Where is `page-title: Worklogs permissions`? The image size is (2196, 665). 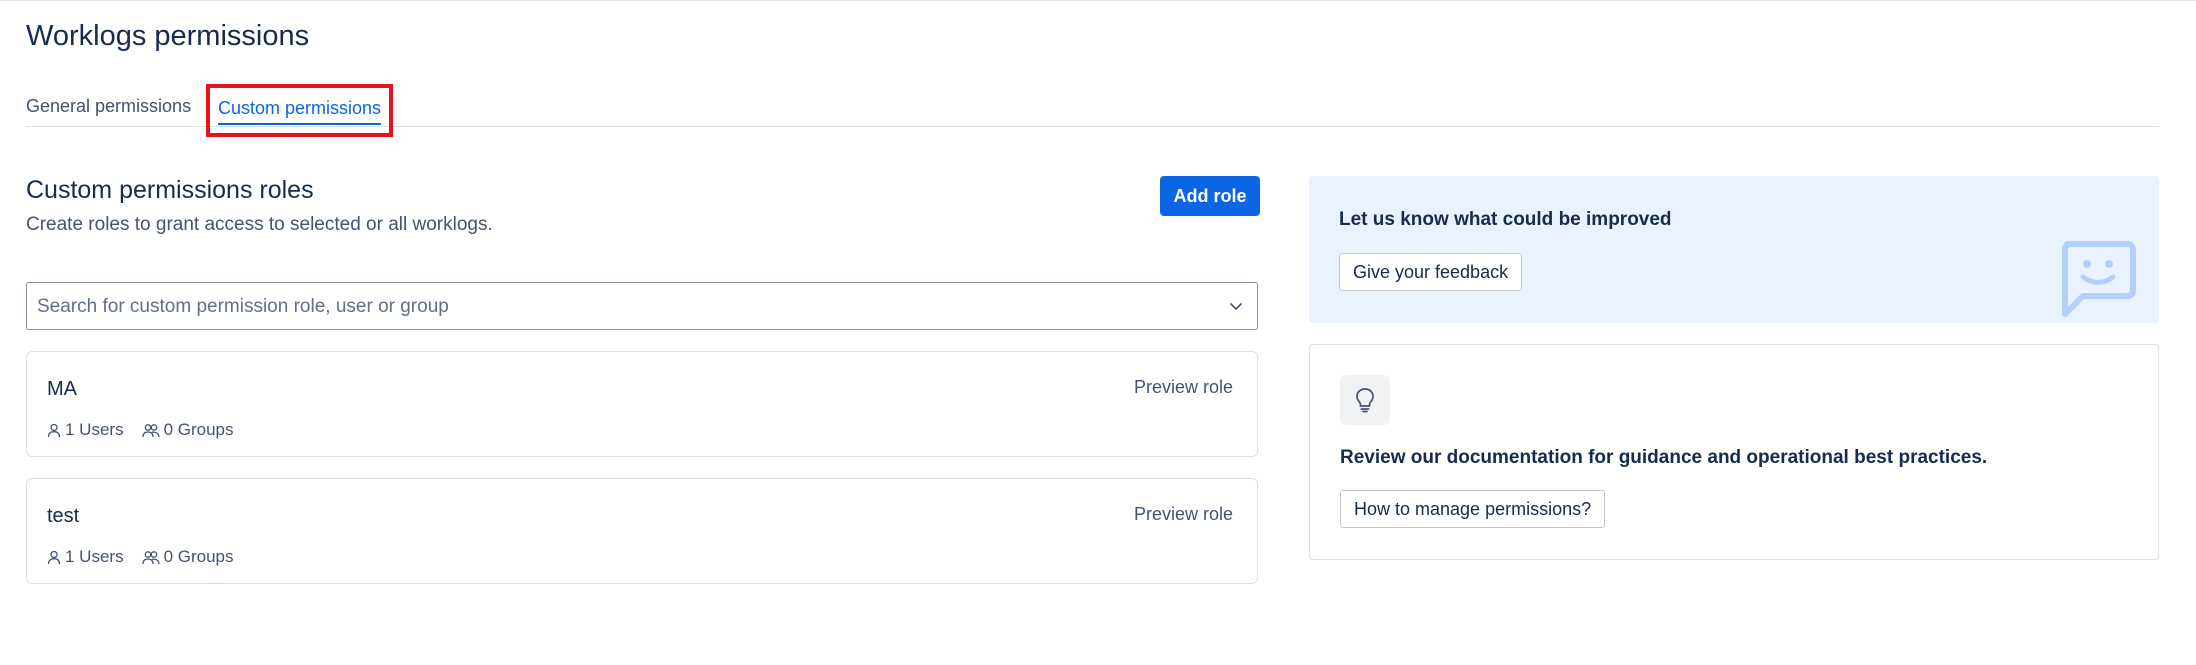 page-title: Worklogs permissions is located at coordinates (168, 36).